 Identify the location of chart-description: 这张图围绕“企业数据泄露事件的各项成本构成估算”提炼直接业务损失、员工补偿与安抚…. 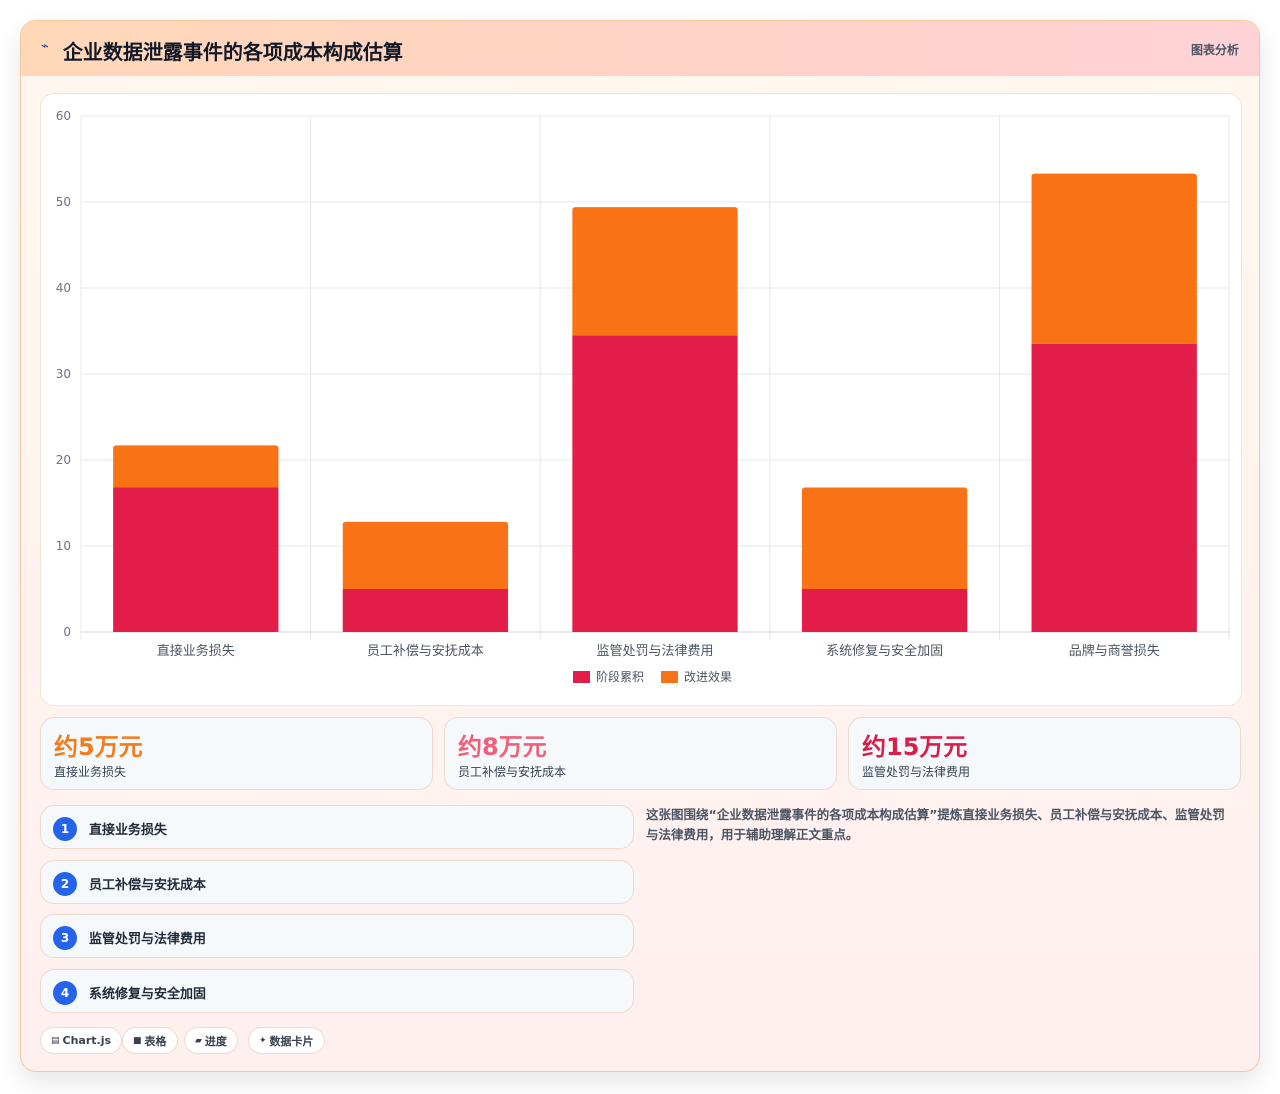
(935, 824).